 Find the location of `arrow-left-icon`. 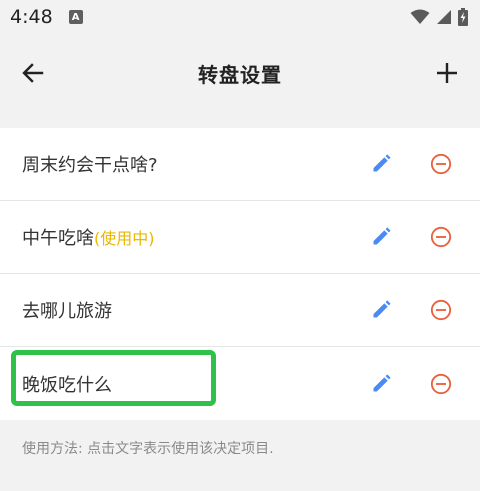

arrow-left-icon is located at coordinates (33, 73).